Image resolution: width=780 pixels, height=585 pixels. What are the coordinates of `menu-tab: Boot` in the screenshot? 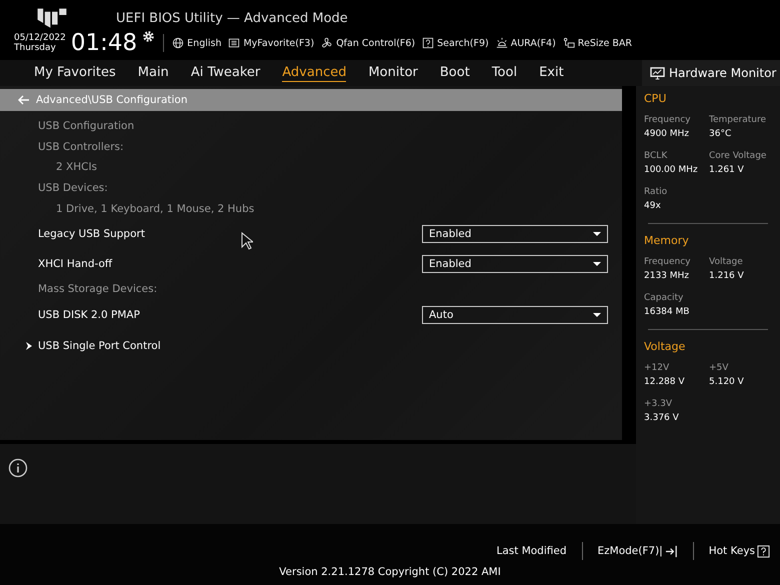 It's located at (455, 73).